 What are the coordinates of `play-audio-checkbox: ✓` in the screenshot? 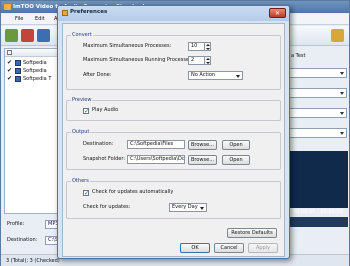 It's located at (86, 111).